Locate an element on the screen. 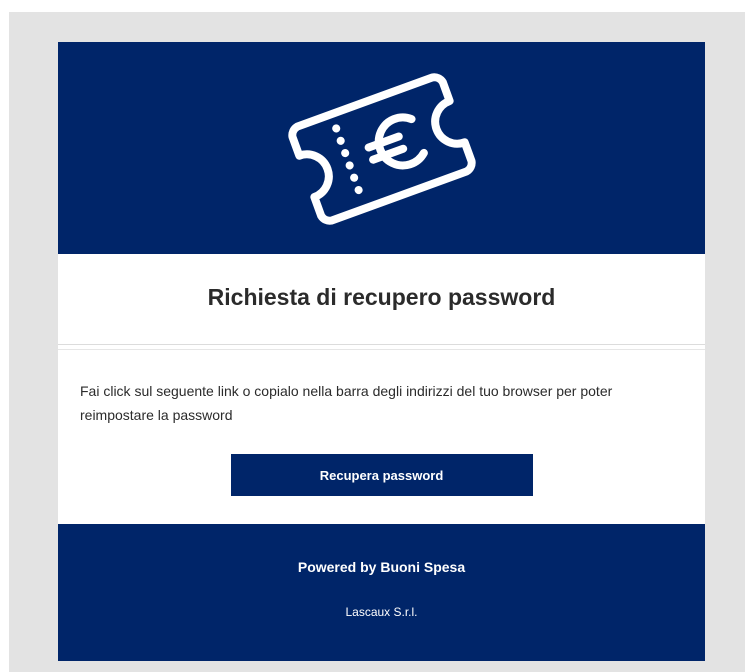 The image size is (745, 672). recover-password-button: Recupera password is located at coordinates (381, 475).